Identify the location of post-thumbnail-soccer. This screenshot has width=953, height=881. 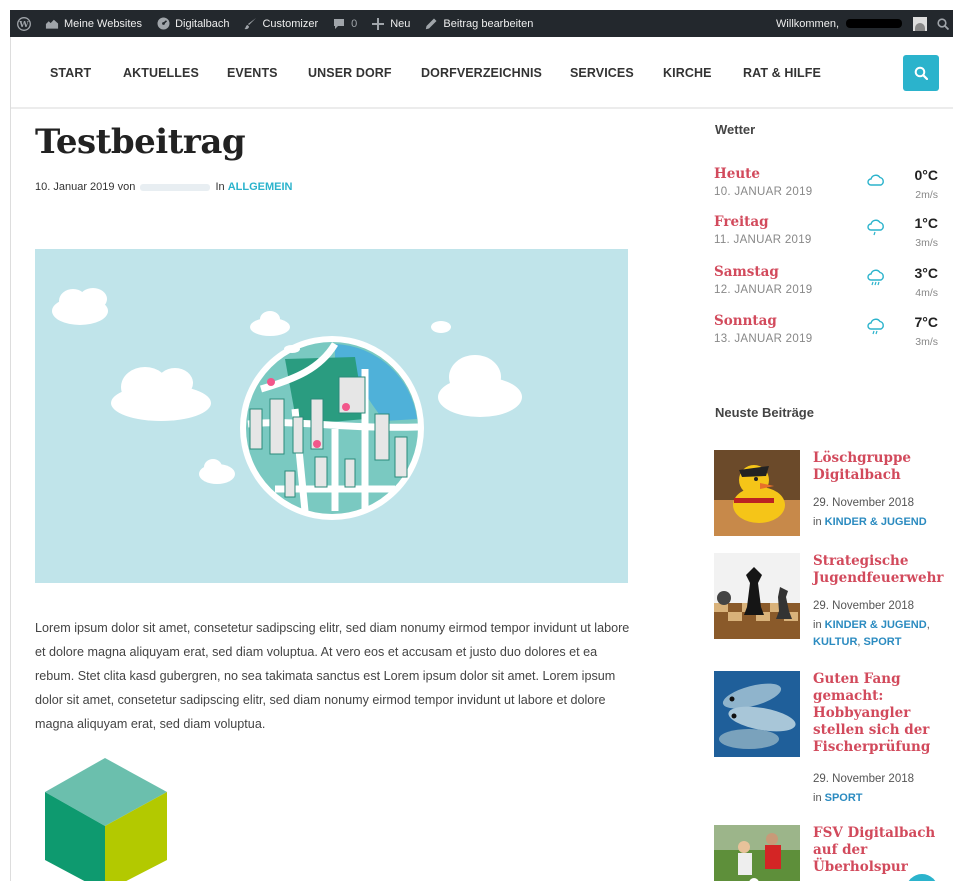
(757, 853).